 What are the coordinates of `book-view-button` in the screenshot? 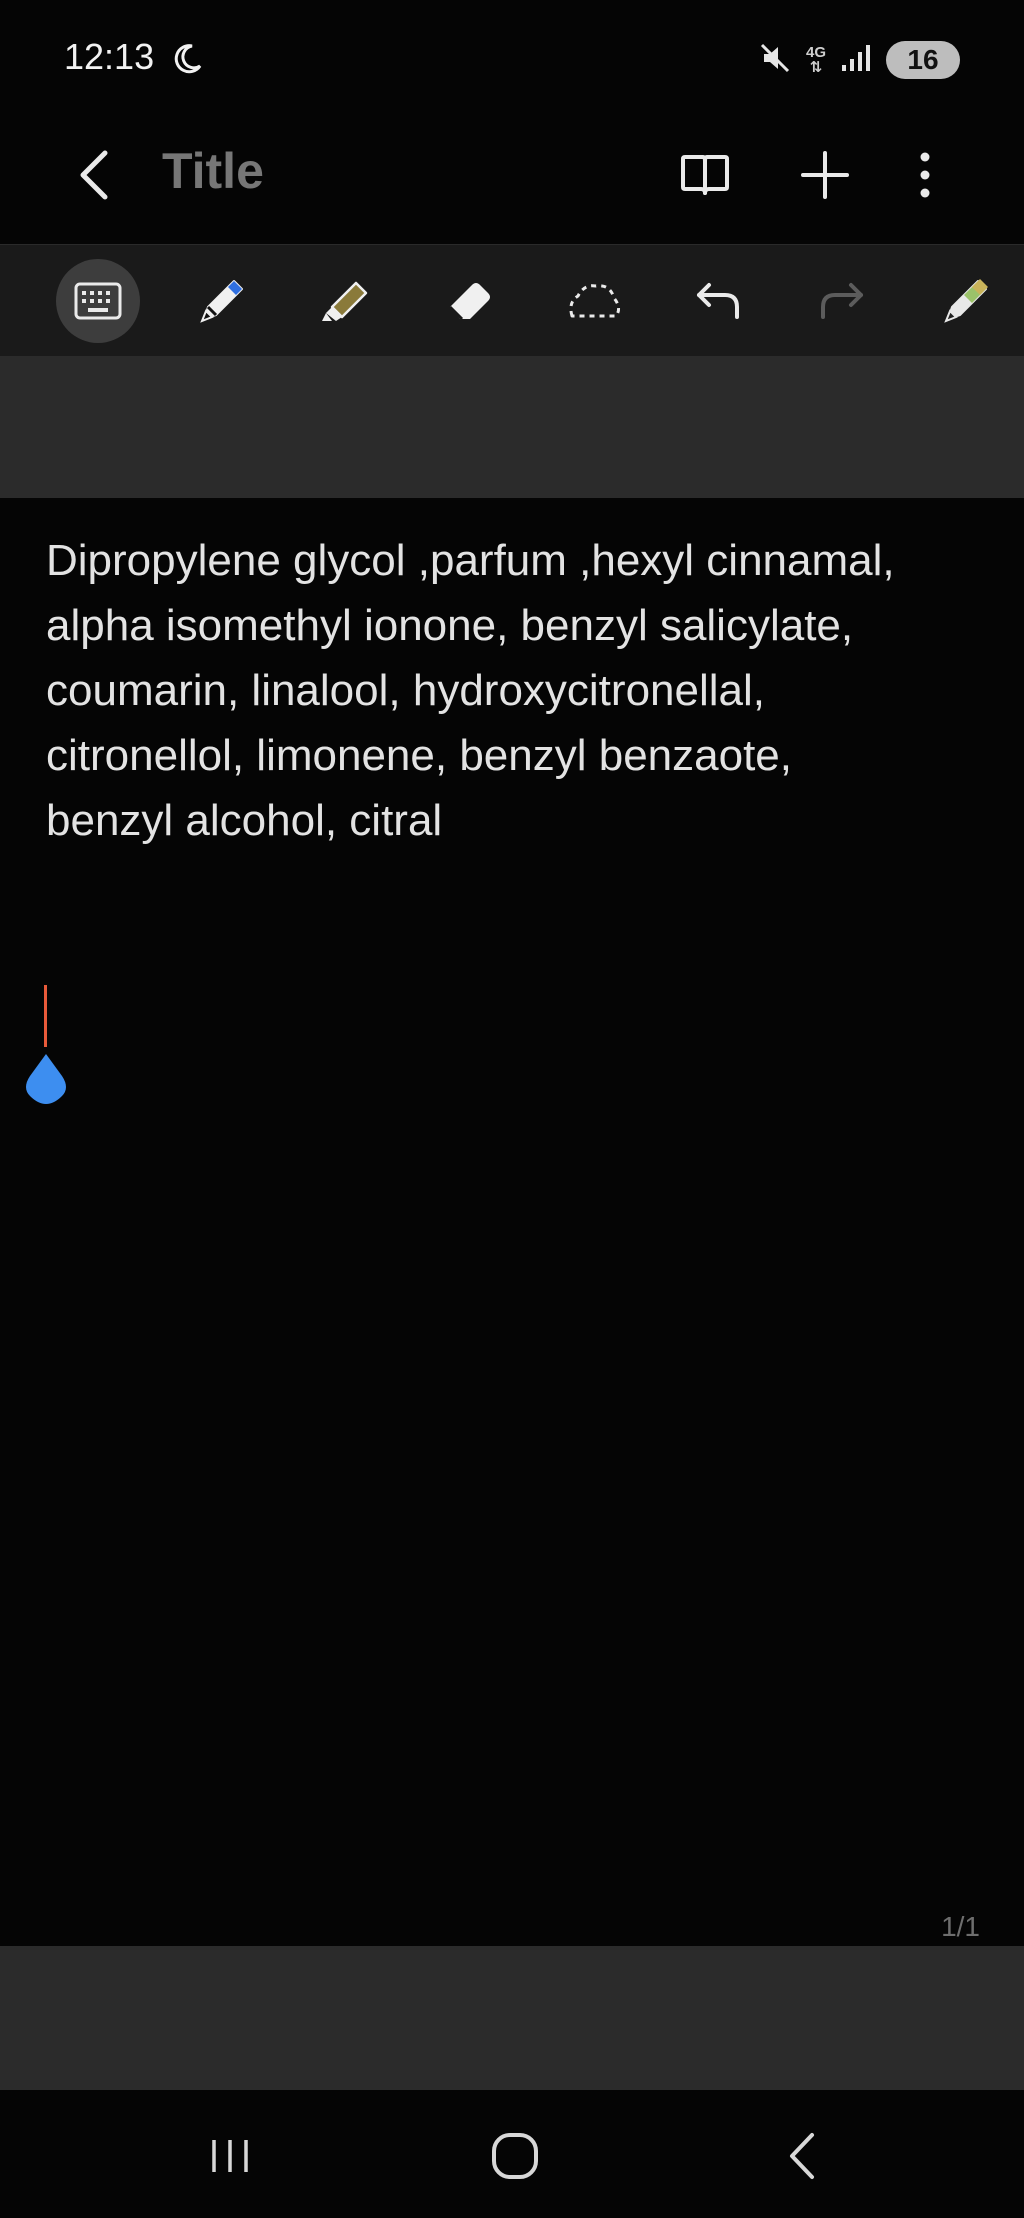 It's located at (705, 175).